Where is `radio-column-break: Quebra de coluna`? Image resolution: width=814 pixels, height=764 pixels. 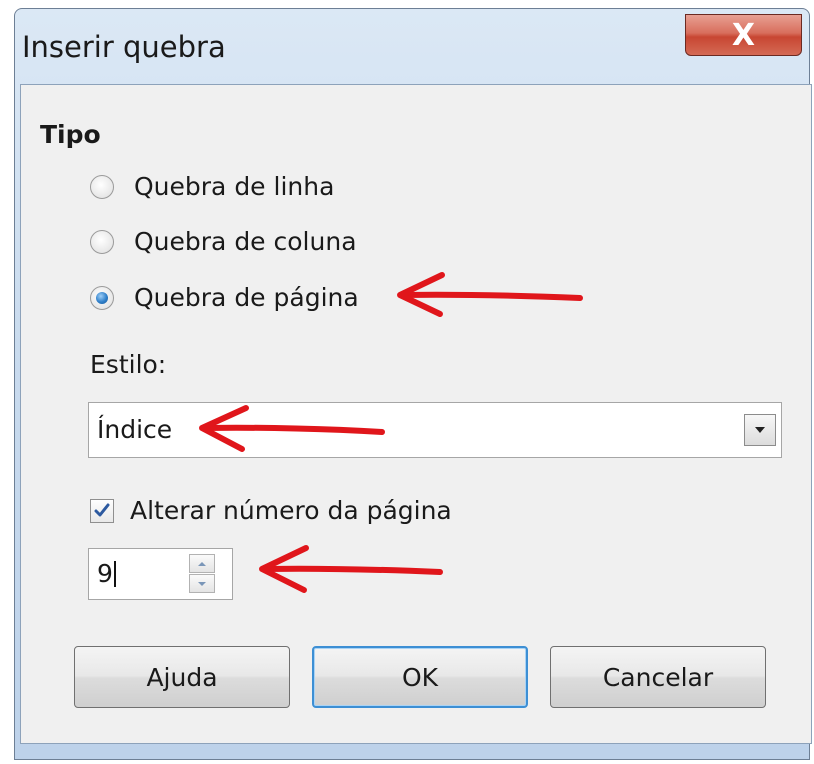
radio-column-break: Quebra de coluna is located at coordinates (223, 241).